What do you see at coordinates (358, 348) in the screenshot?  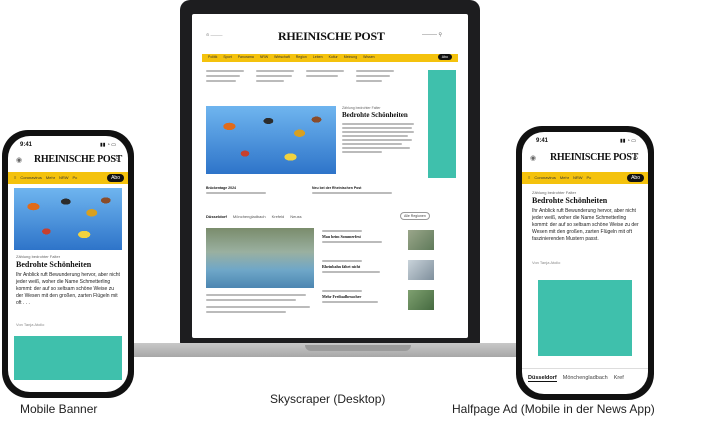 I see `laptop-notch` at bounding box center [358, 348].